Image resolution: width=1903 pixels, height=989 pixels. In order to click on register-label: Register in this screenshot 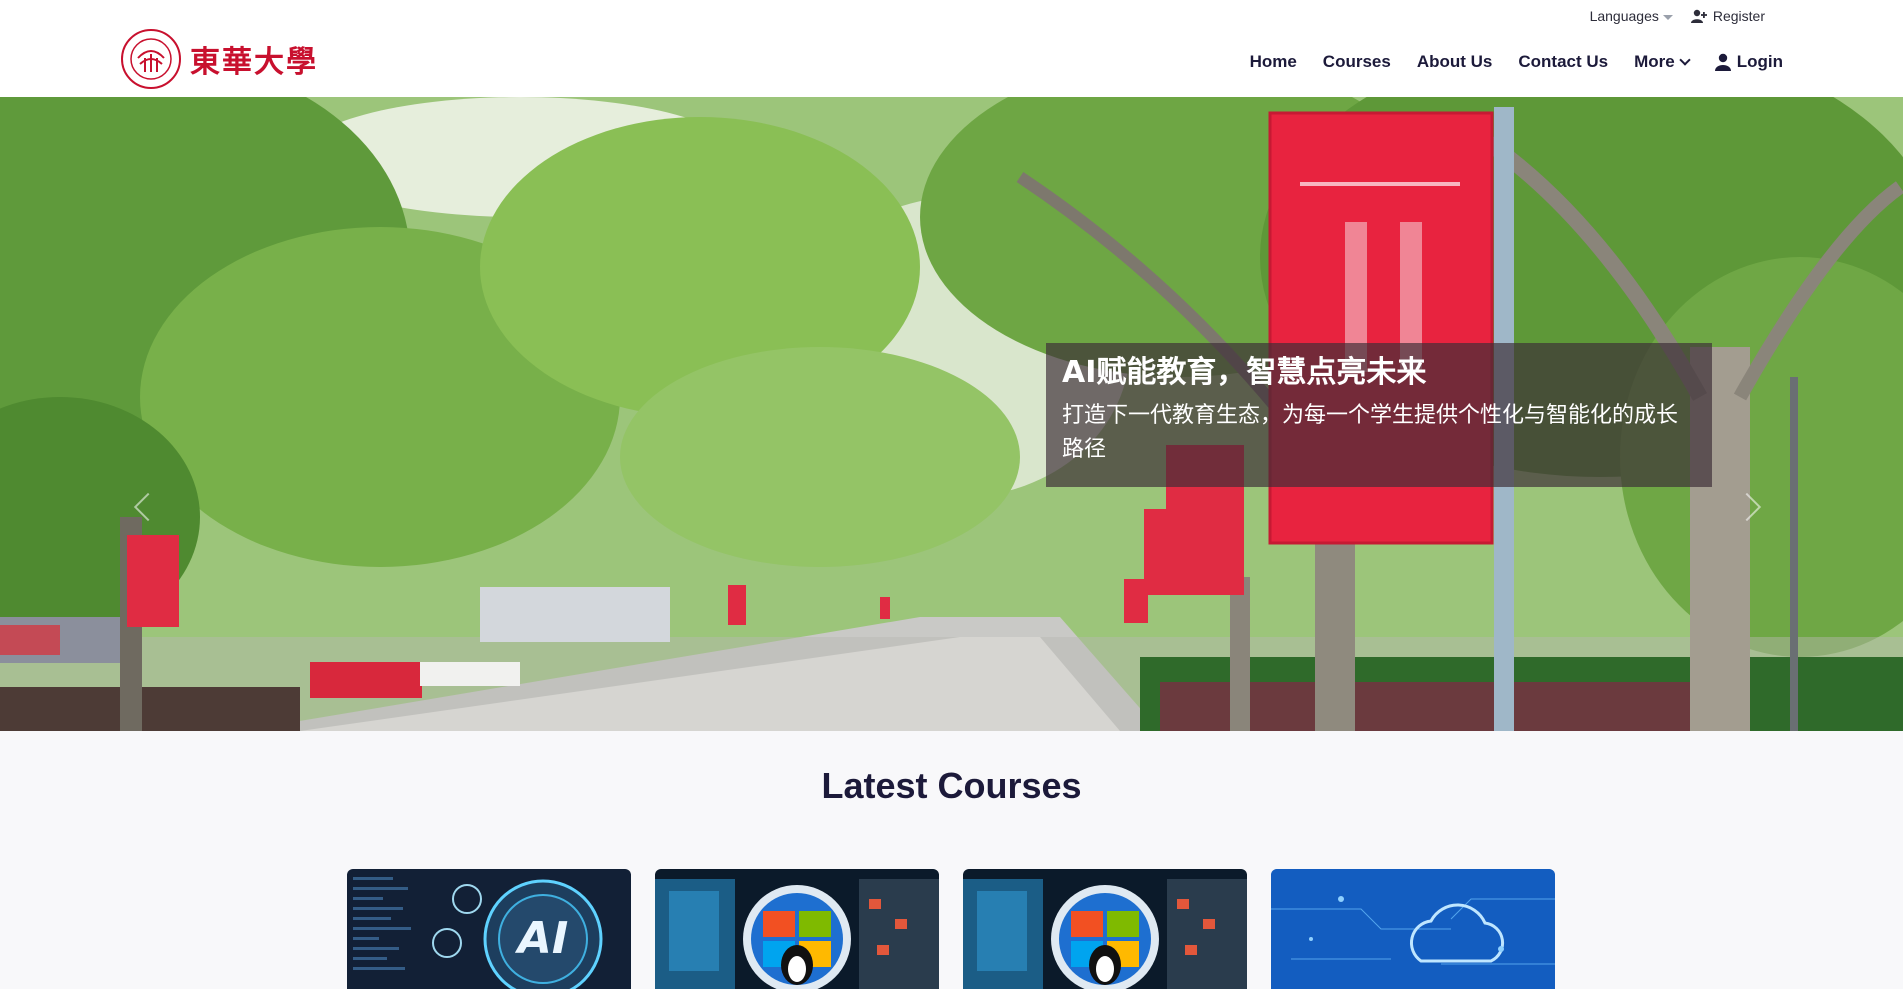, I will do `click(1738, 16)`.